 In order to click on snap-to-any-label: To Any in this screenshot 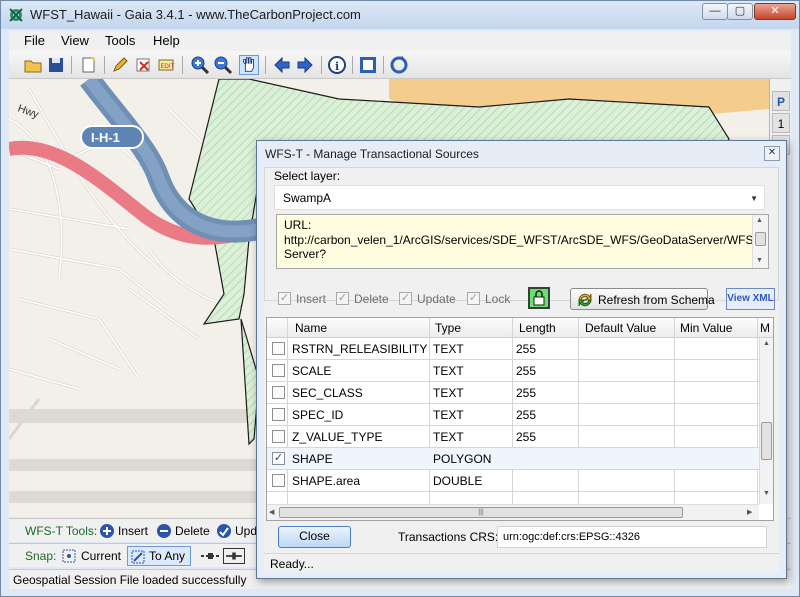, I will do `click(167, 556)`.